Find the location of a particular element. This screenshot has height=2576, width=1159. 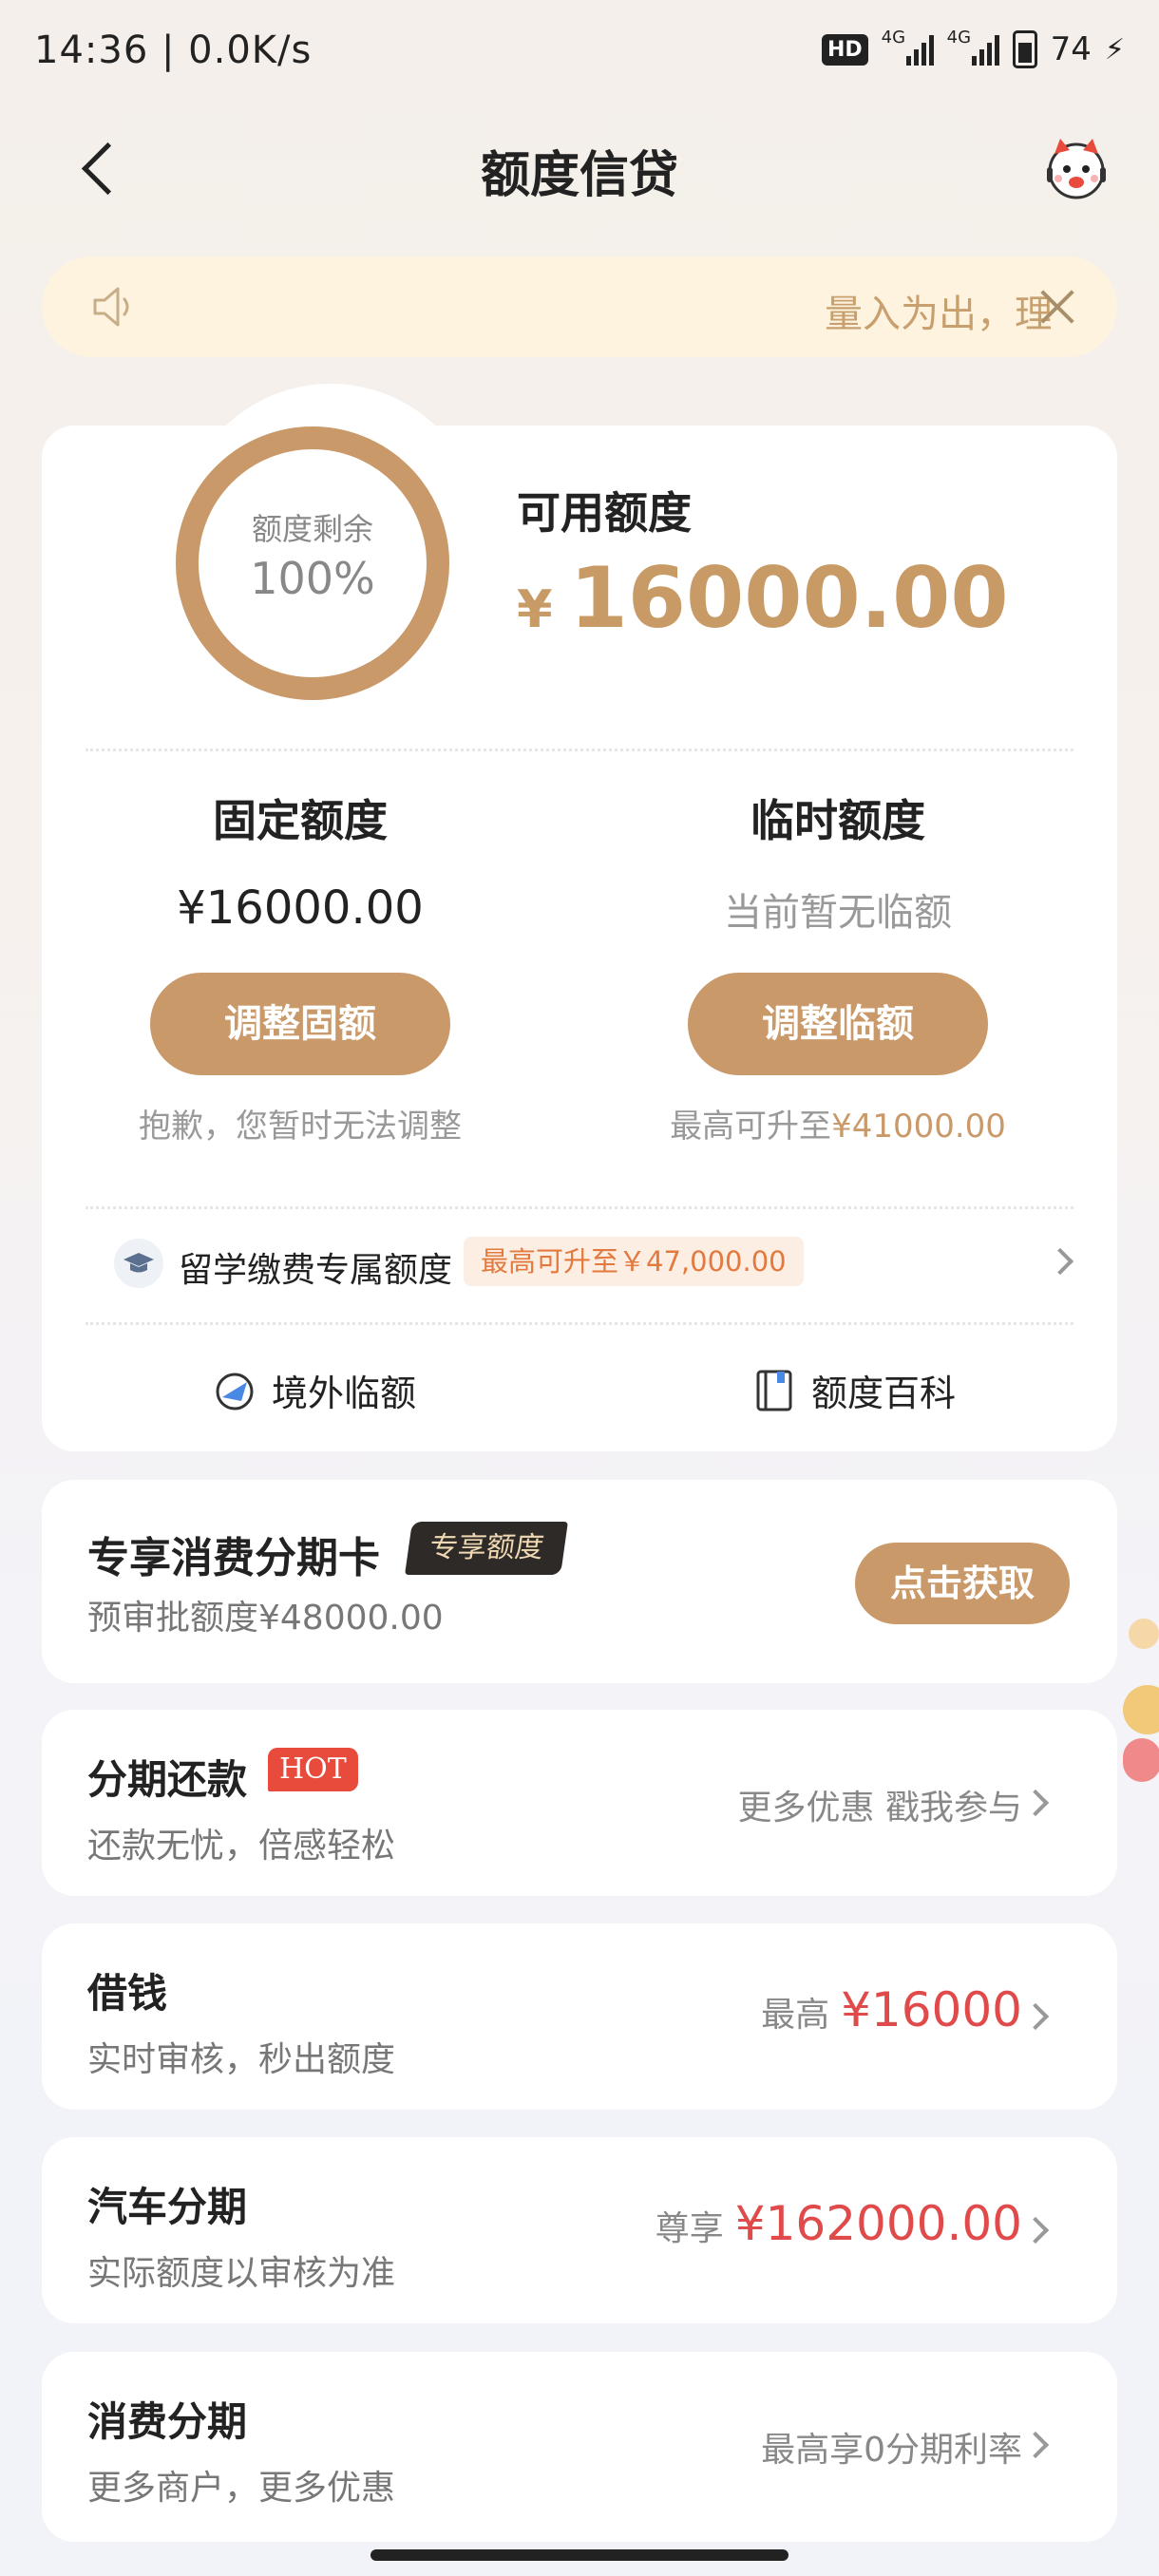

charging-icon: ⚡ is located at coordinates (1114, 49).